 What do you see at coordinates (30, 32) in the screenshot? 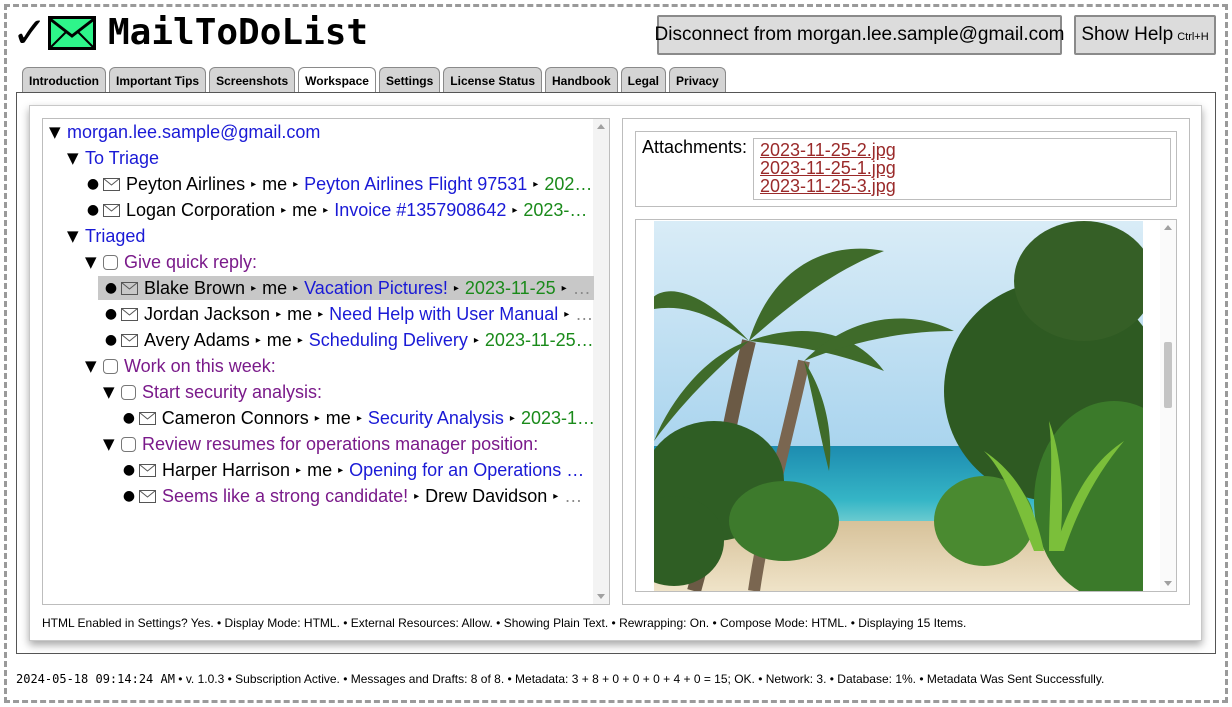
I see `checkmark-icon: ✓` at bounding box center [30, 32].